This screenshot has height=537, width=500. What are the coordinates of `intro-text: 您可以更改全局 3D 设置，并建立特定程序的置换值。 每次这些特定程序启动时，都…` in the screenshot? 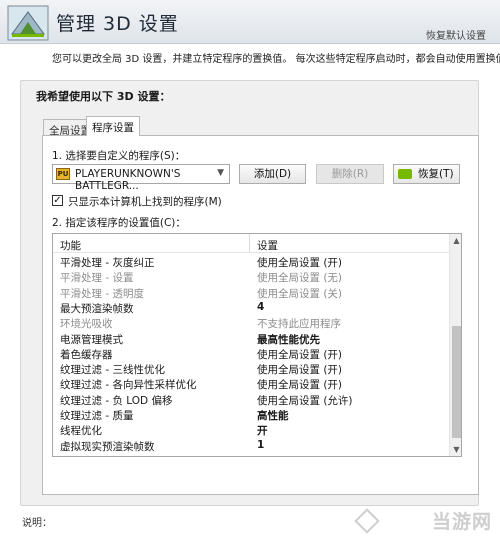 It's located at (276, 59).